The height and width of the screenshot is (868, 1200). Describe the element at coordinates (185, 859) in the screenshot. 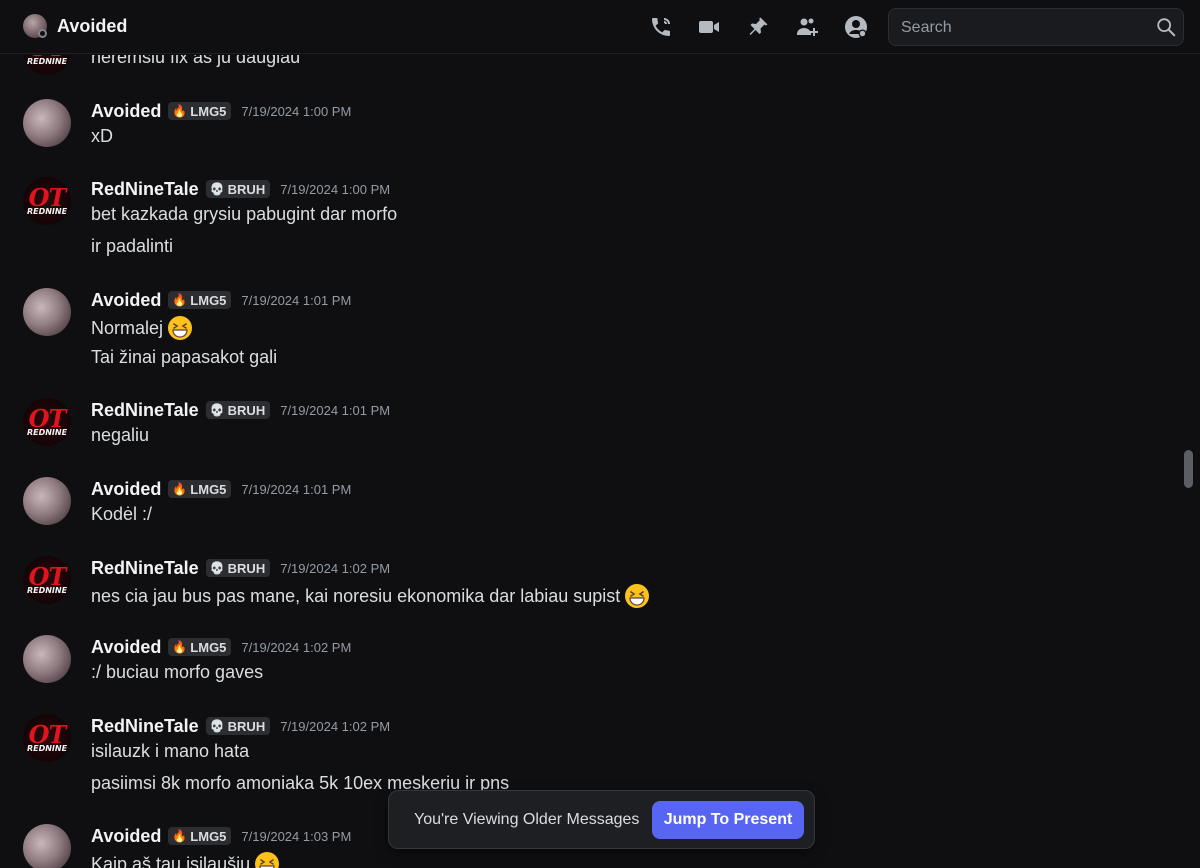

I see `message-text: Kaip aš tau įsilaušiu` at that location.